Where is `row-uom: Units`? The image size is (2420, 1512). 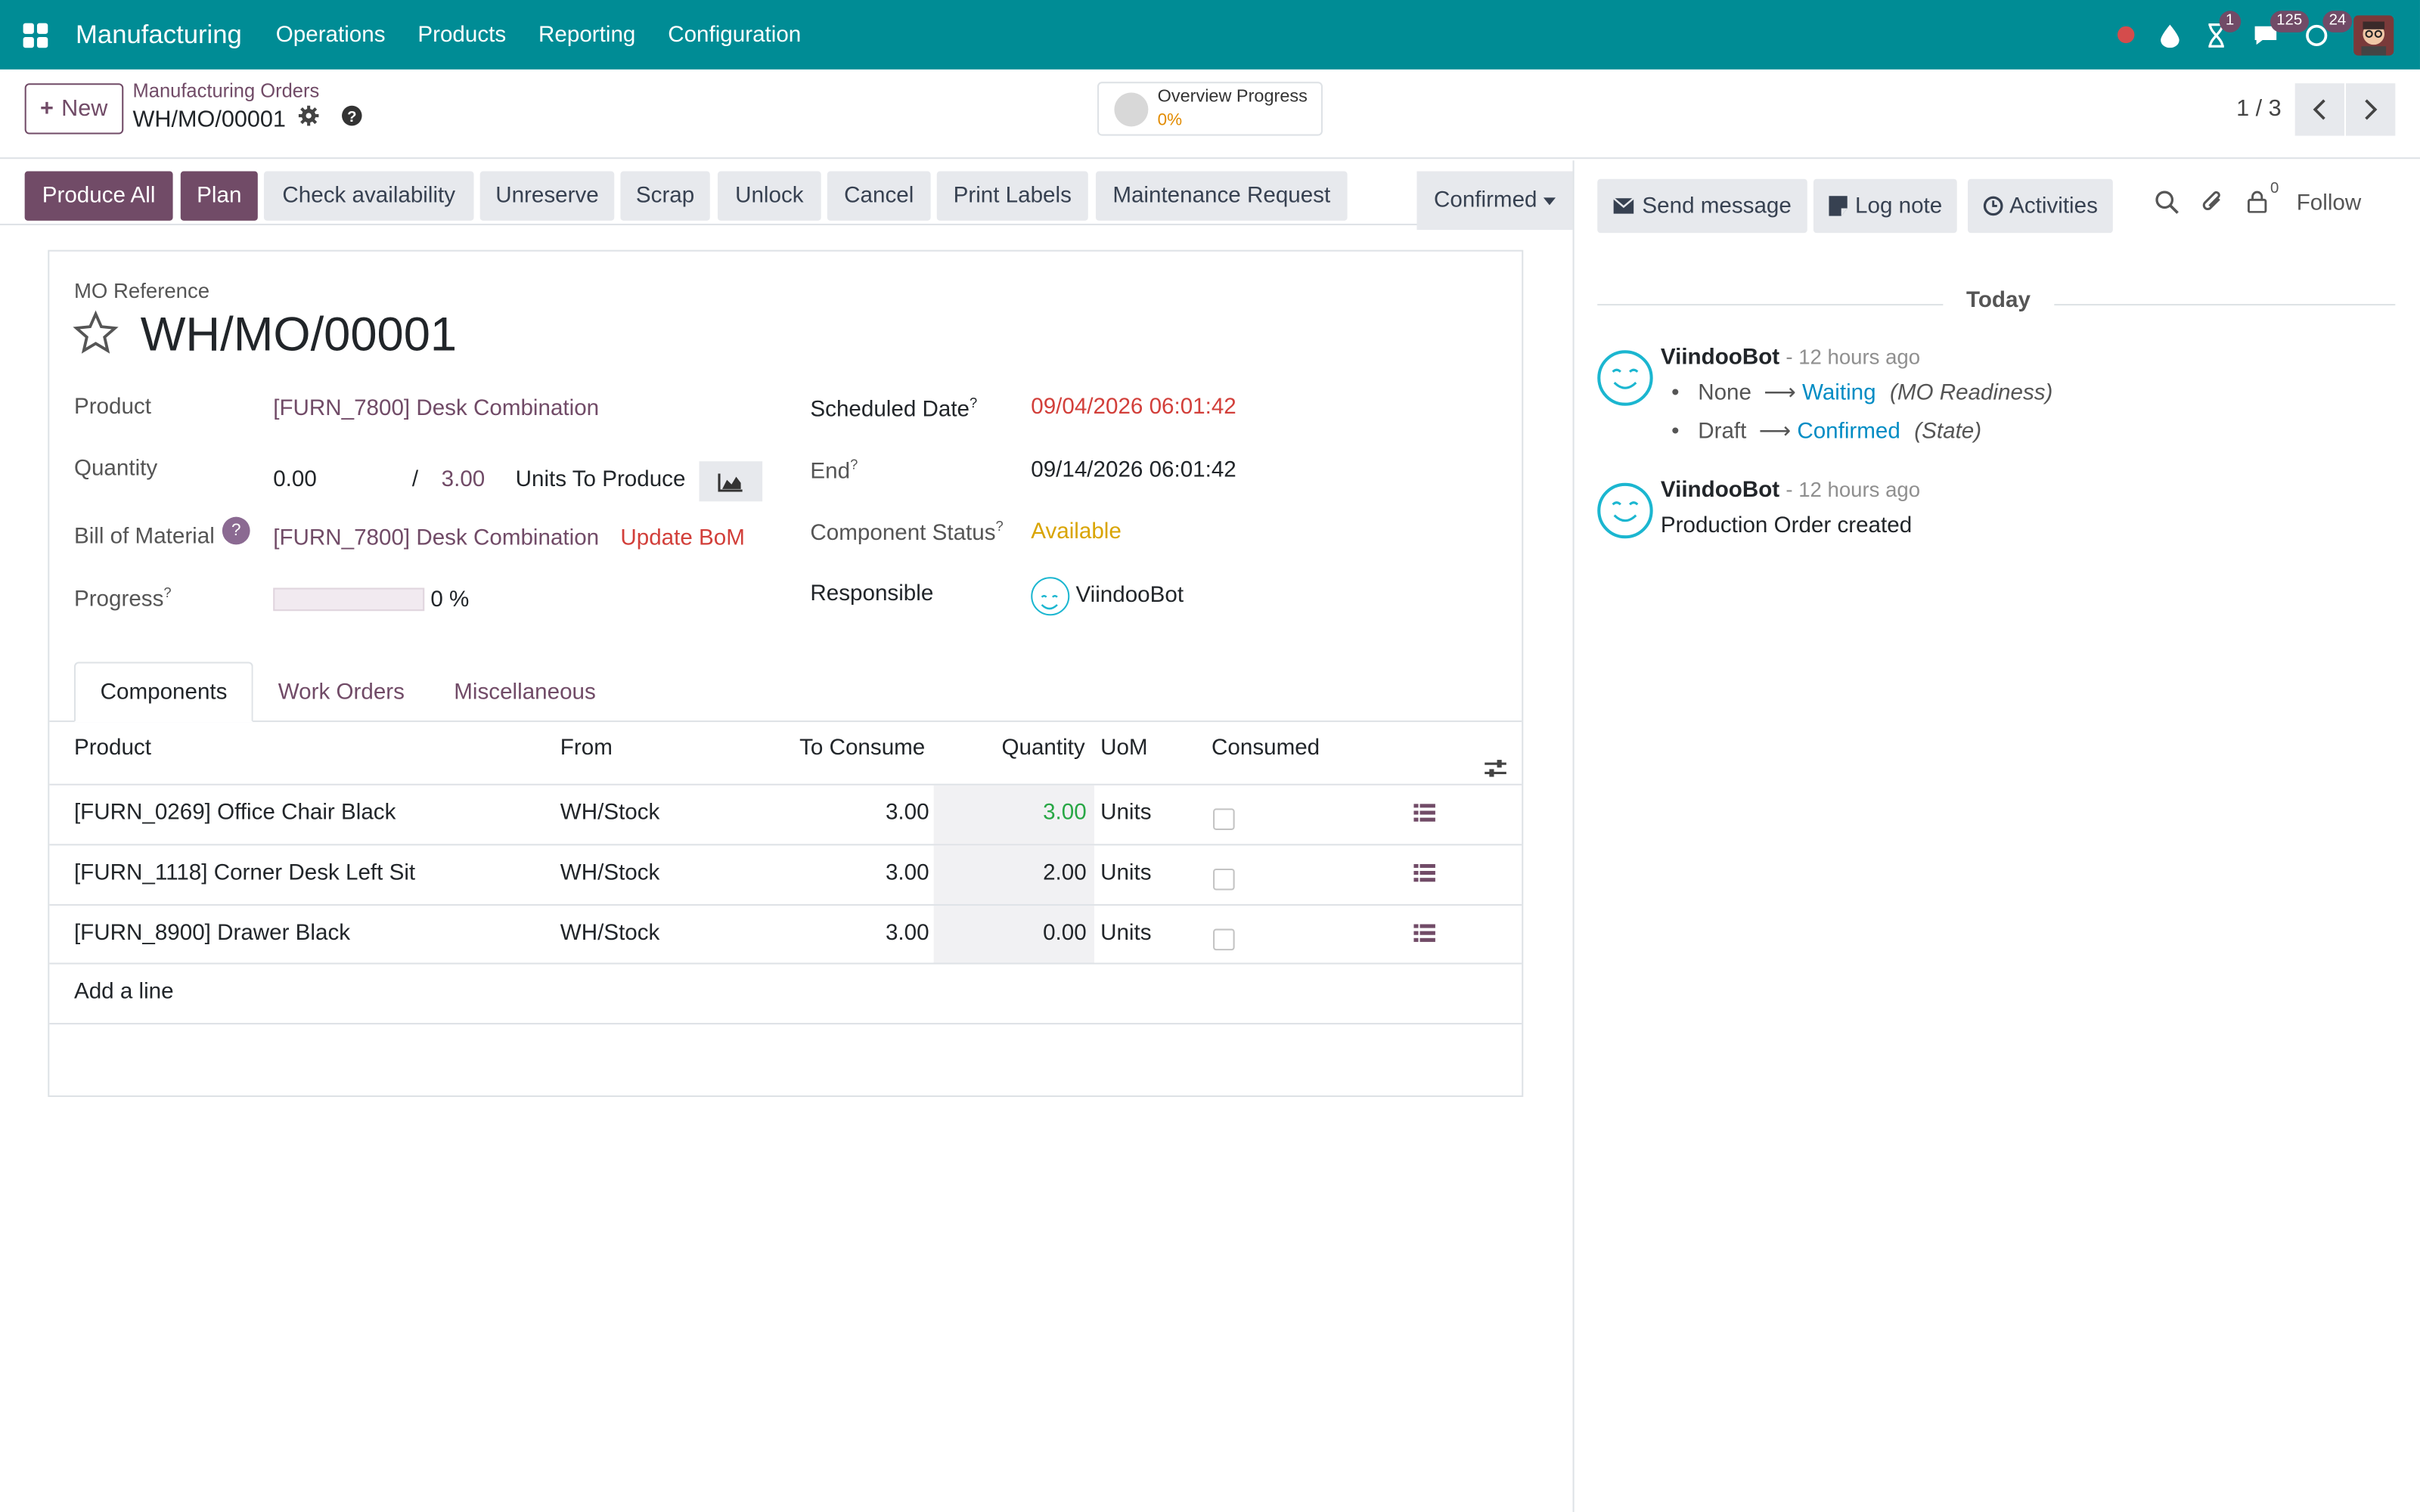 row-uom: Units is located at coordinates (1126, 934).